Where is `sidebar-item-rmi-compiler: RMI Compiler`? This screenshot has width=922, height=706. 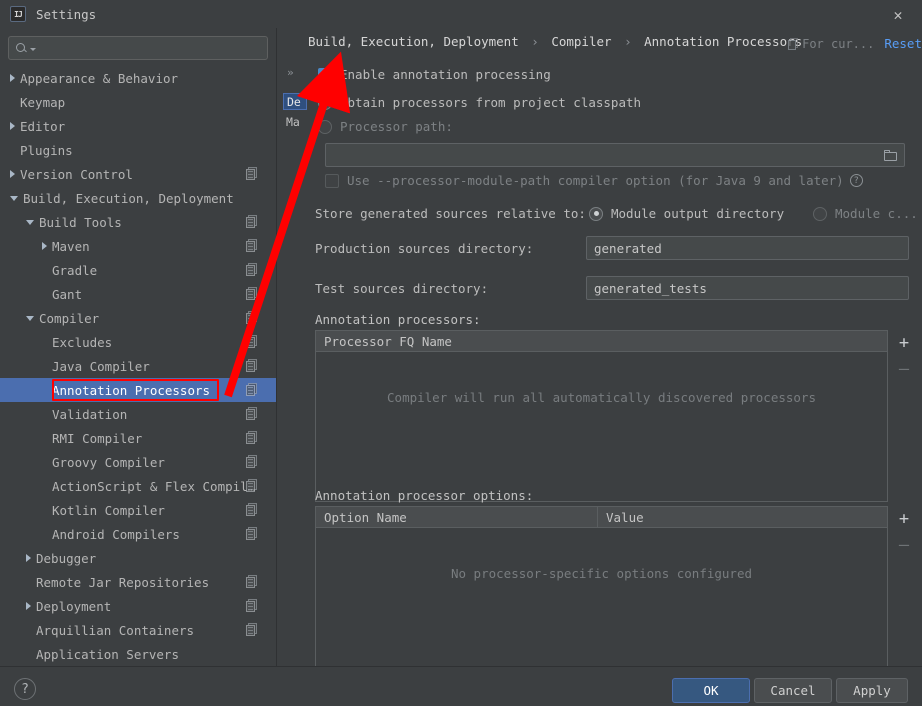 sidebar-item-rmi-compiler: RMI Compiler is located at coordinates (138, 438).